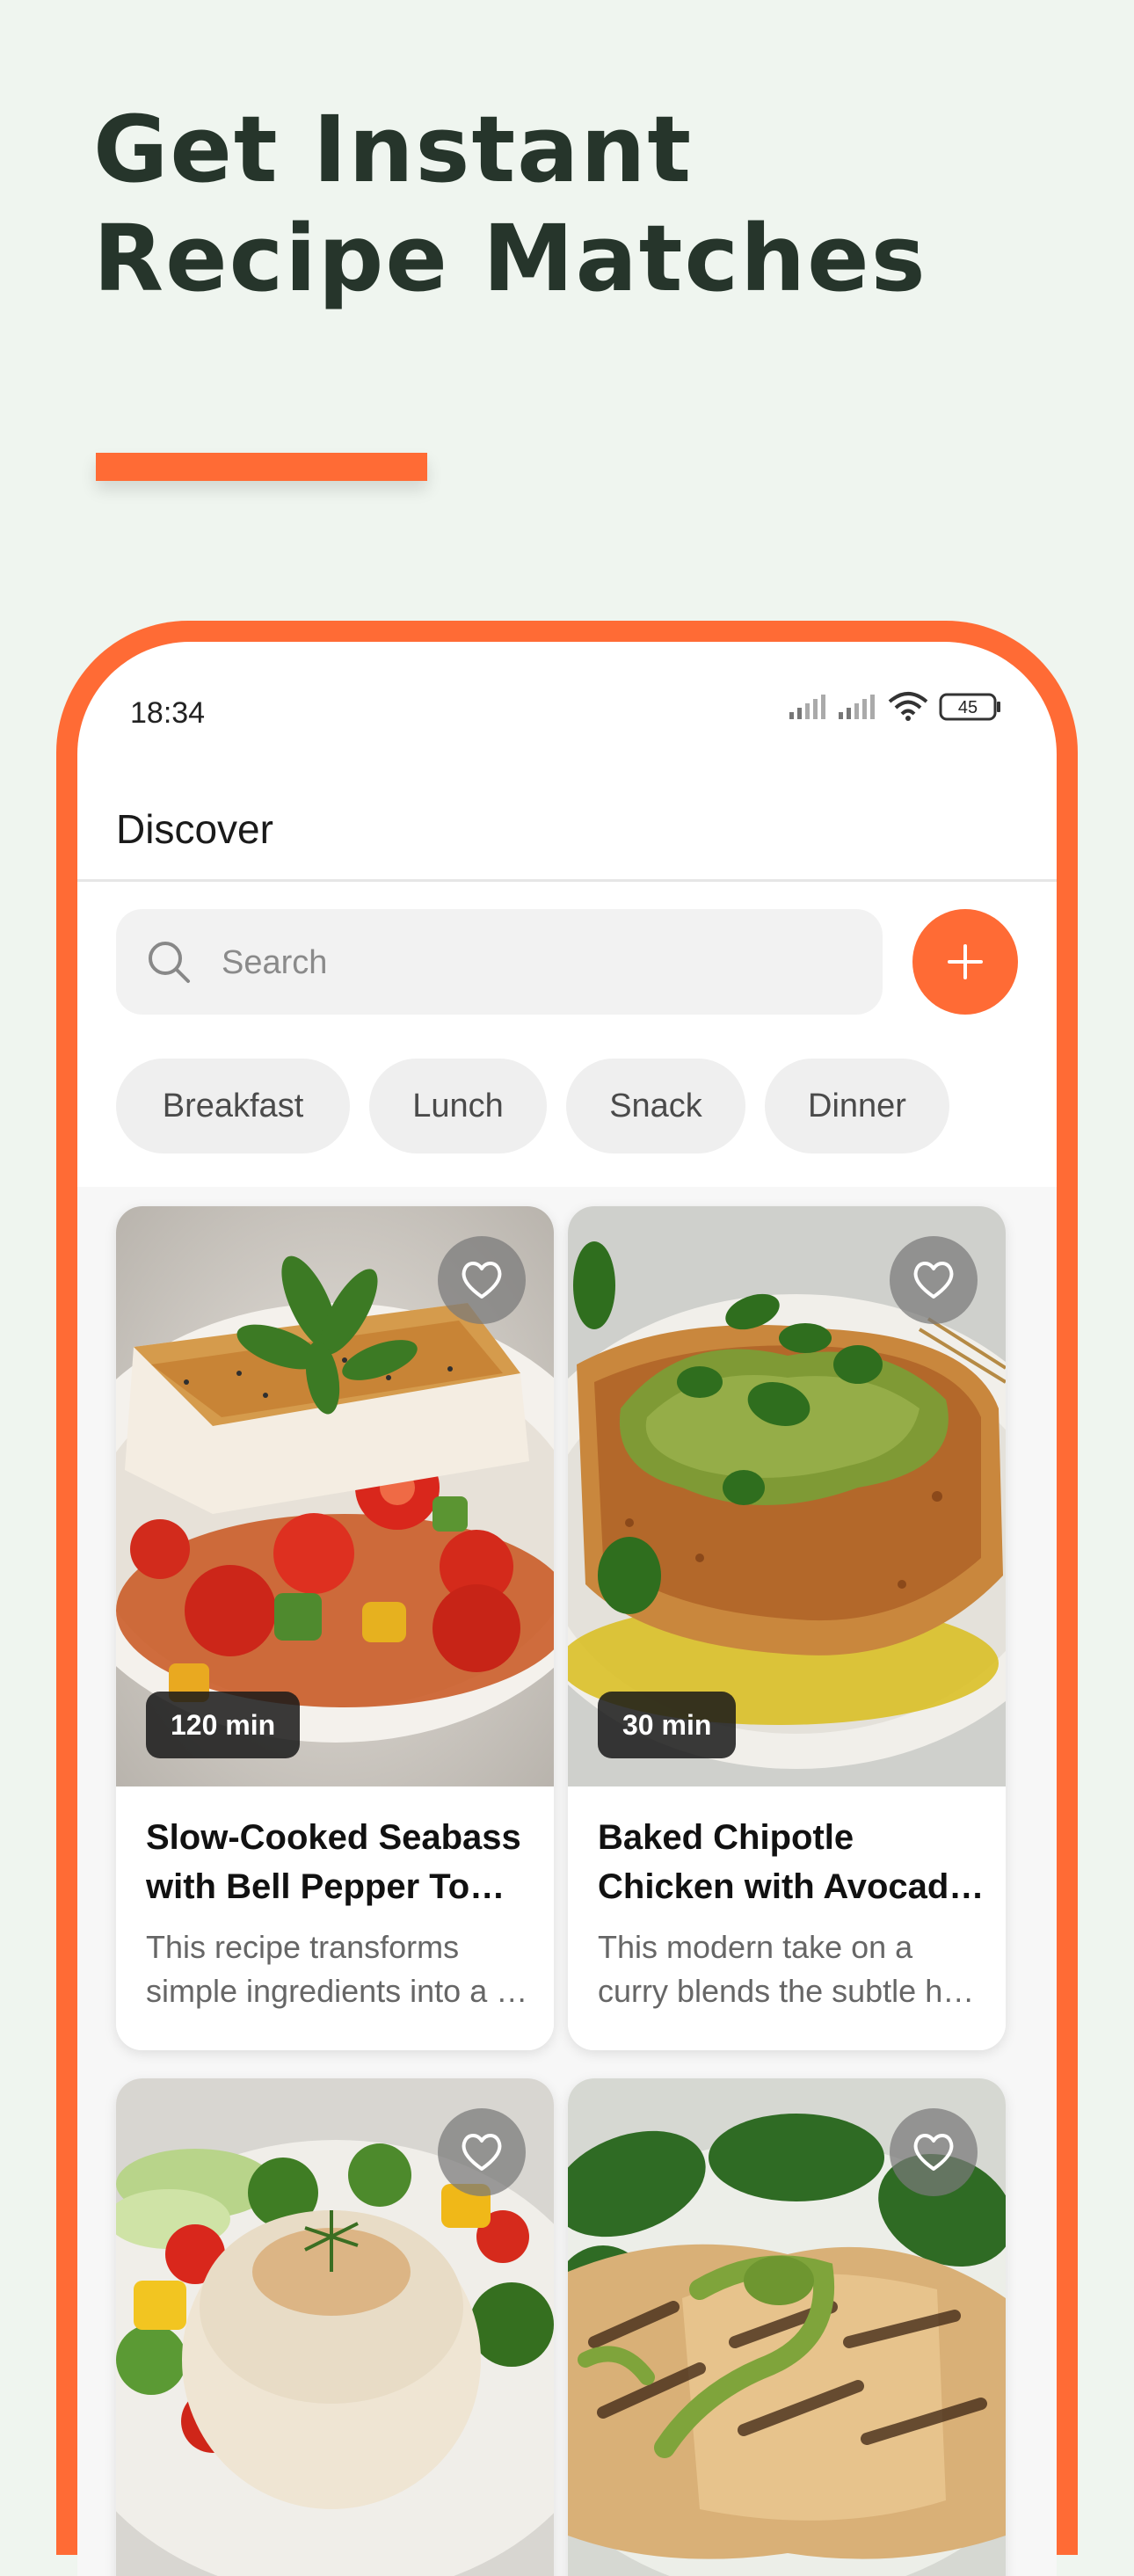 The image size is (1134, 2576). I want to click on app-header: Discover, so click(567, 819).